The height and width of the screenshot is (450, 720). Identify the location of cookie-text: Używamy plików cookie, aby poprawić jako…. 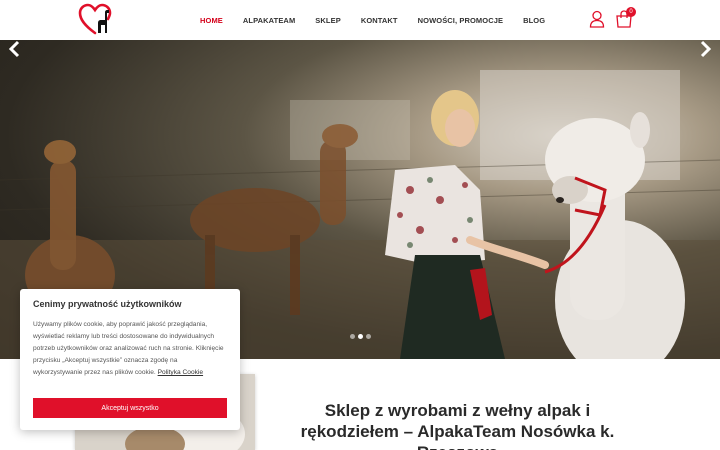
(130, 349).